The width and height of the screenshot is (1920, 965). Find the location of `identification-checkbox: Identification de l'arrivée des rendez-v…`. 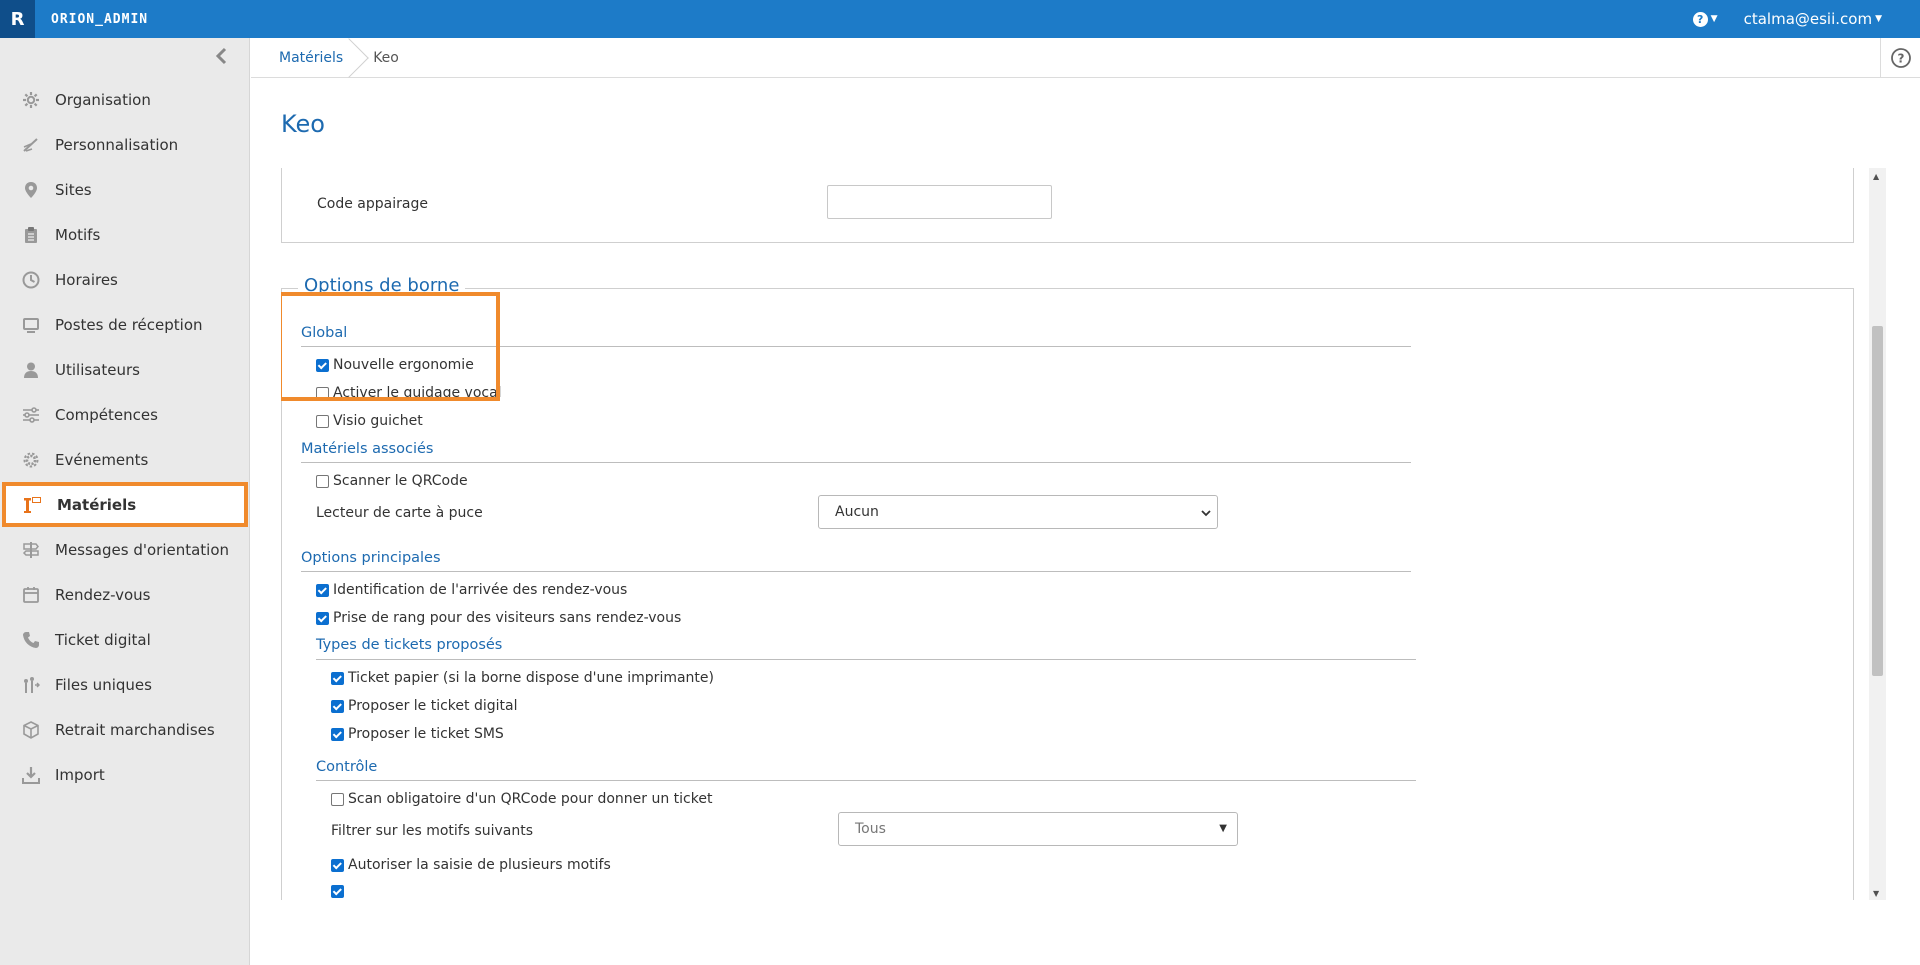

identification-checkbox: Identification de l'arrivée des rendez-v… is located at coordinates (471, 590).